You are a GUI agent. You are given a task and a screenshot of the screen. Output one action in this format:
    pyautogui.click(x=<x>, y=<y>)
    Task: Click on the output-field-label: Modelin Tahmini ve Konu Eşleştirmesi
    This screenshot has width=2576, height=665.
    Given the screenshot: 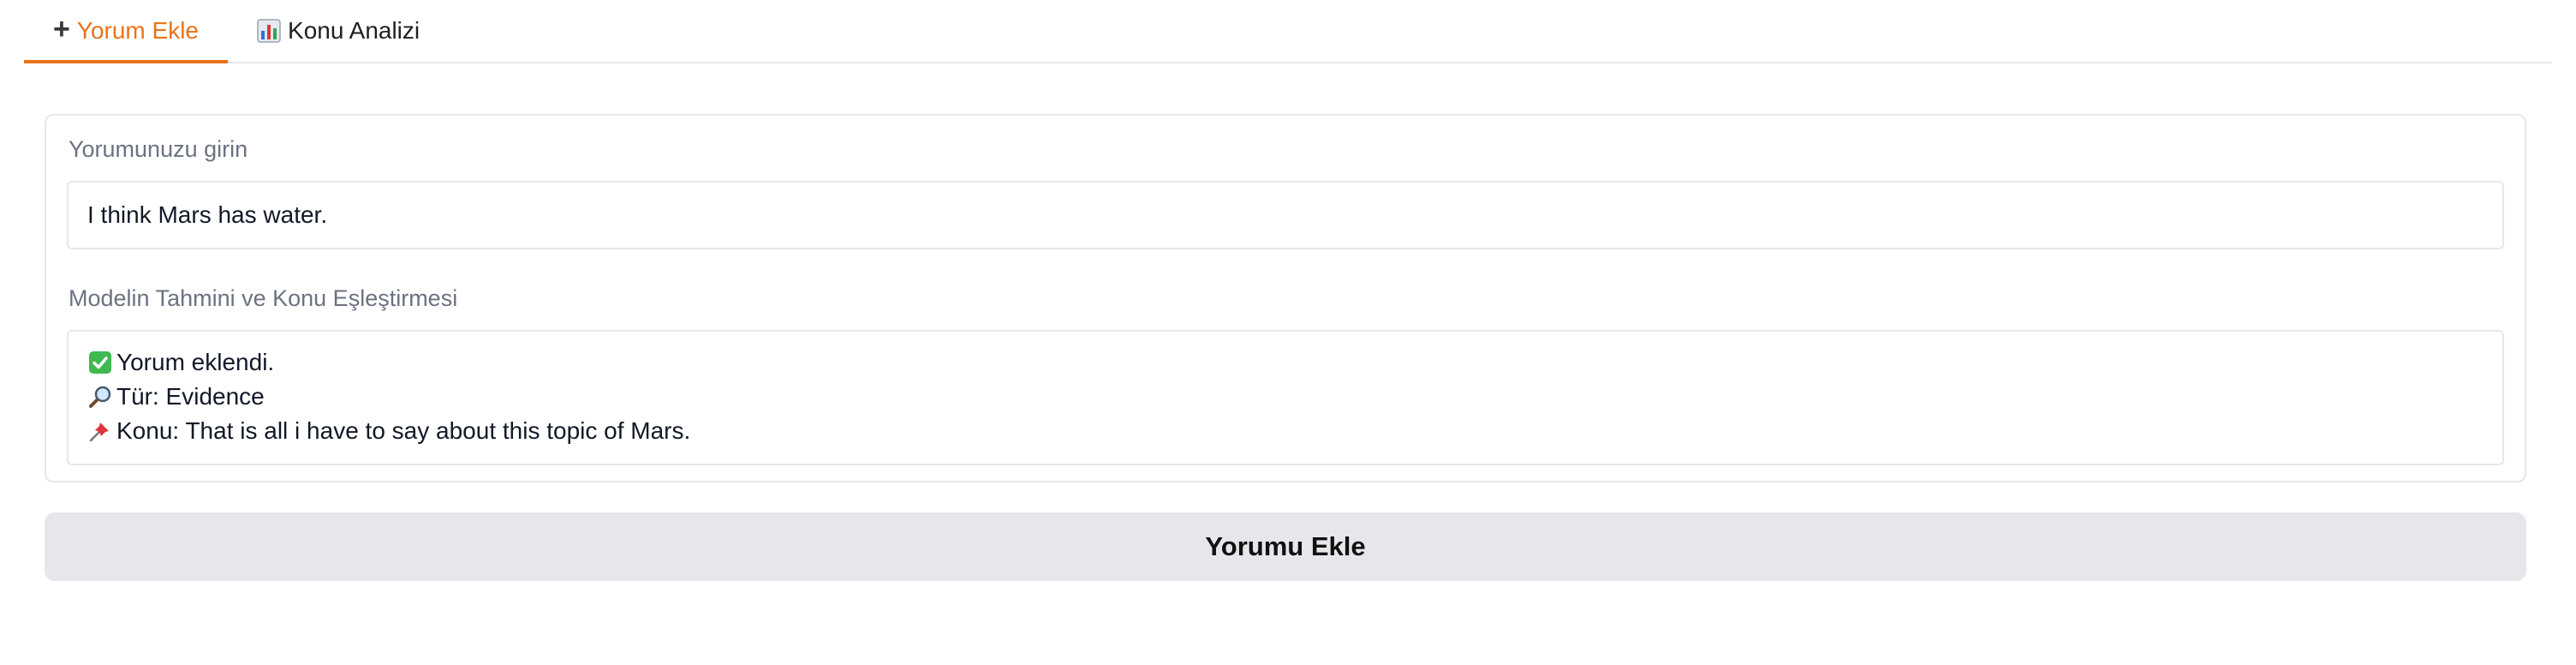 What is the action you would take?
    pyautogui.click(x=263, y=298)
    